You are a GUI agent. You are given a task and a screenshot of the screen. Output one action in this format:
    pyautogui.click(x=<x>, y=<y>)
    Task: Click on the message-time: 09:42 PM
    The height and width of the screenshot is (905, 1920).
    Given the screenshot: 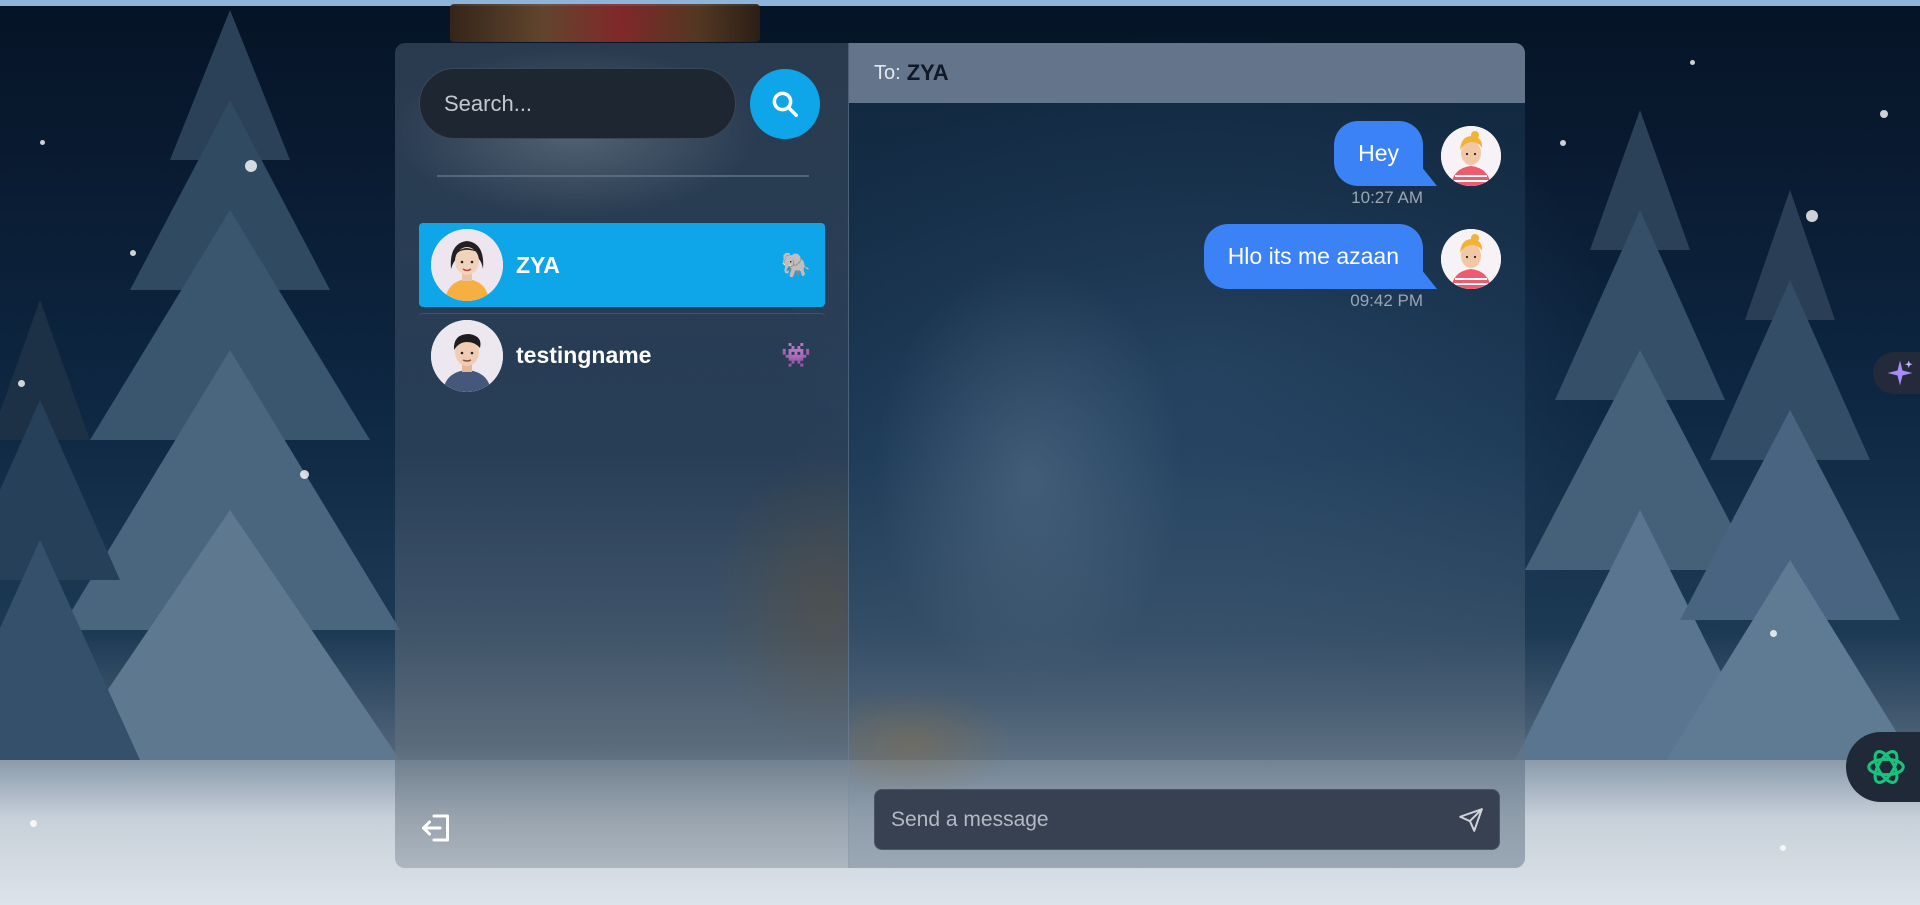 What is the action you would take?
    pyautogui.click(x=1386, y=300)
    